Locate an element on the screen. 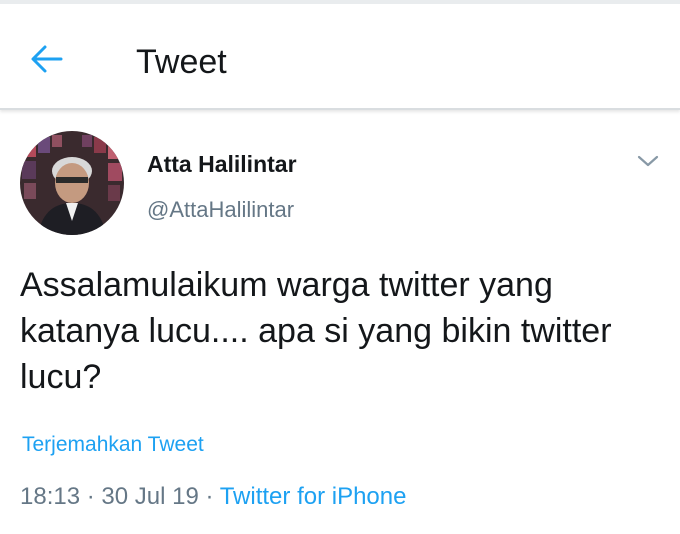 The height and width of the screenshot is (534, 680). back-button is located at coordinates (47, 59).